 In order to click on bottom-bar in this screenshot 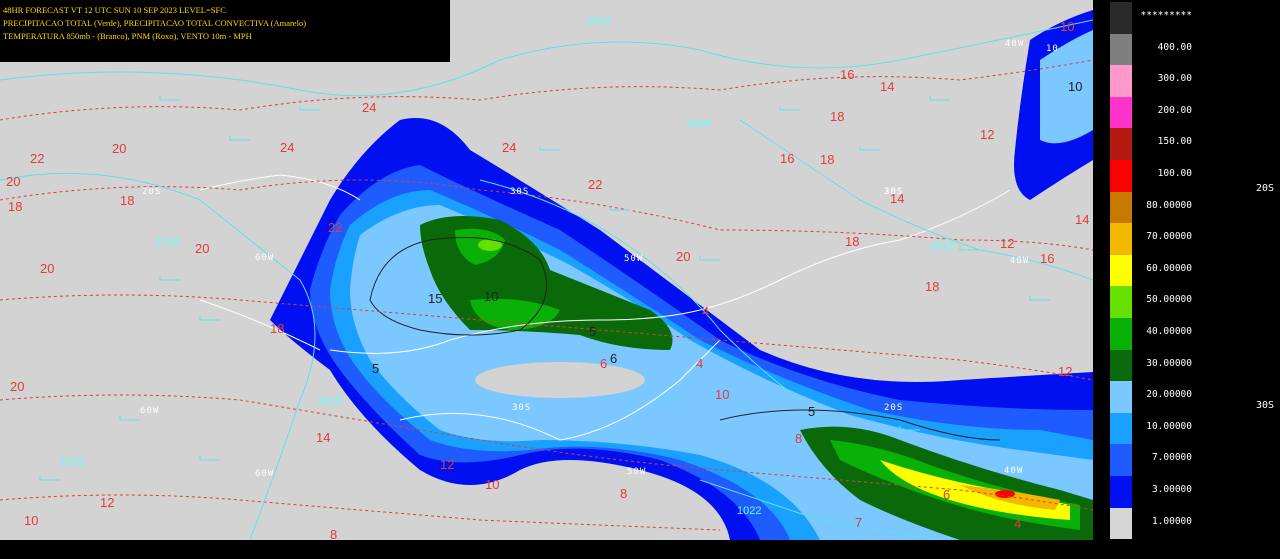, I will do `click(640, 549)`.